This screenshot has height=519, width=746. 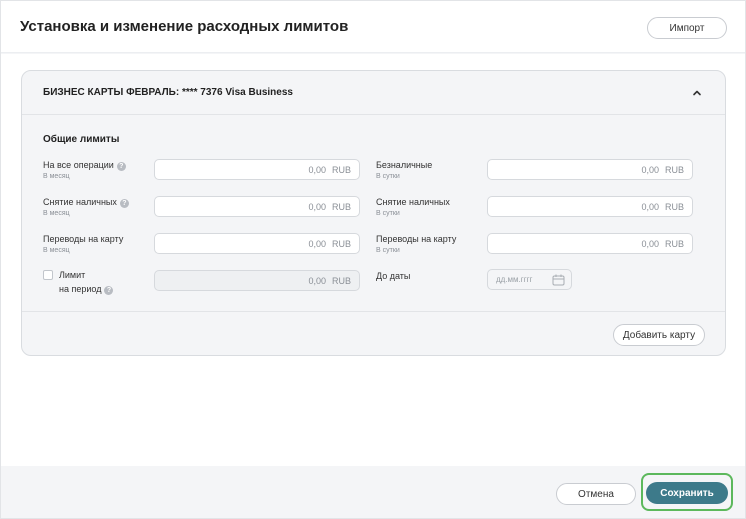 I want to click on save-button: Сохранить, so click(x=687, y=493).